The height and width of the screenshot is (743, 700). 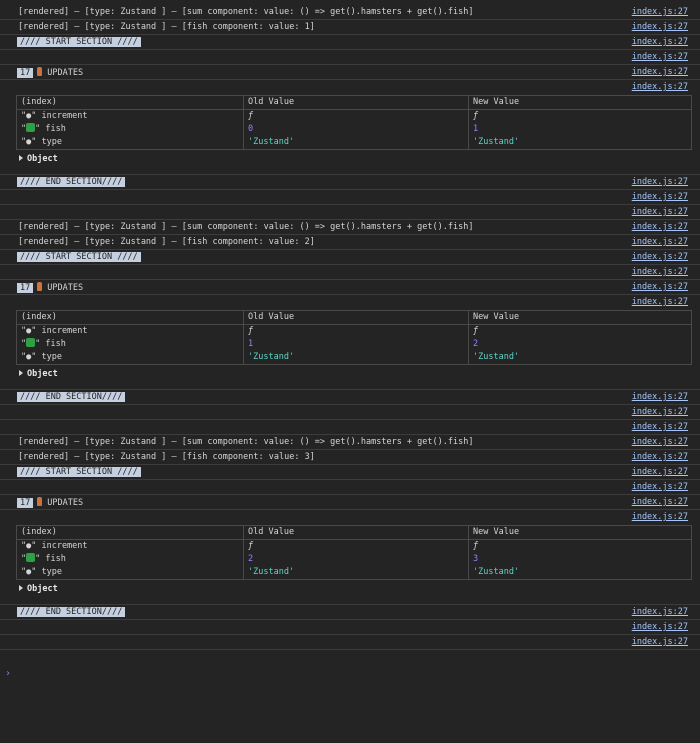 What do you see at coordinates (354, 559) in the screenshot?
I see `table-row: " " fish 2 3` at bounding box center [354, 559].